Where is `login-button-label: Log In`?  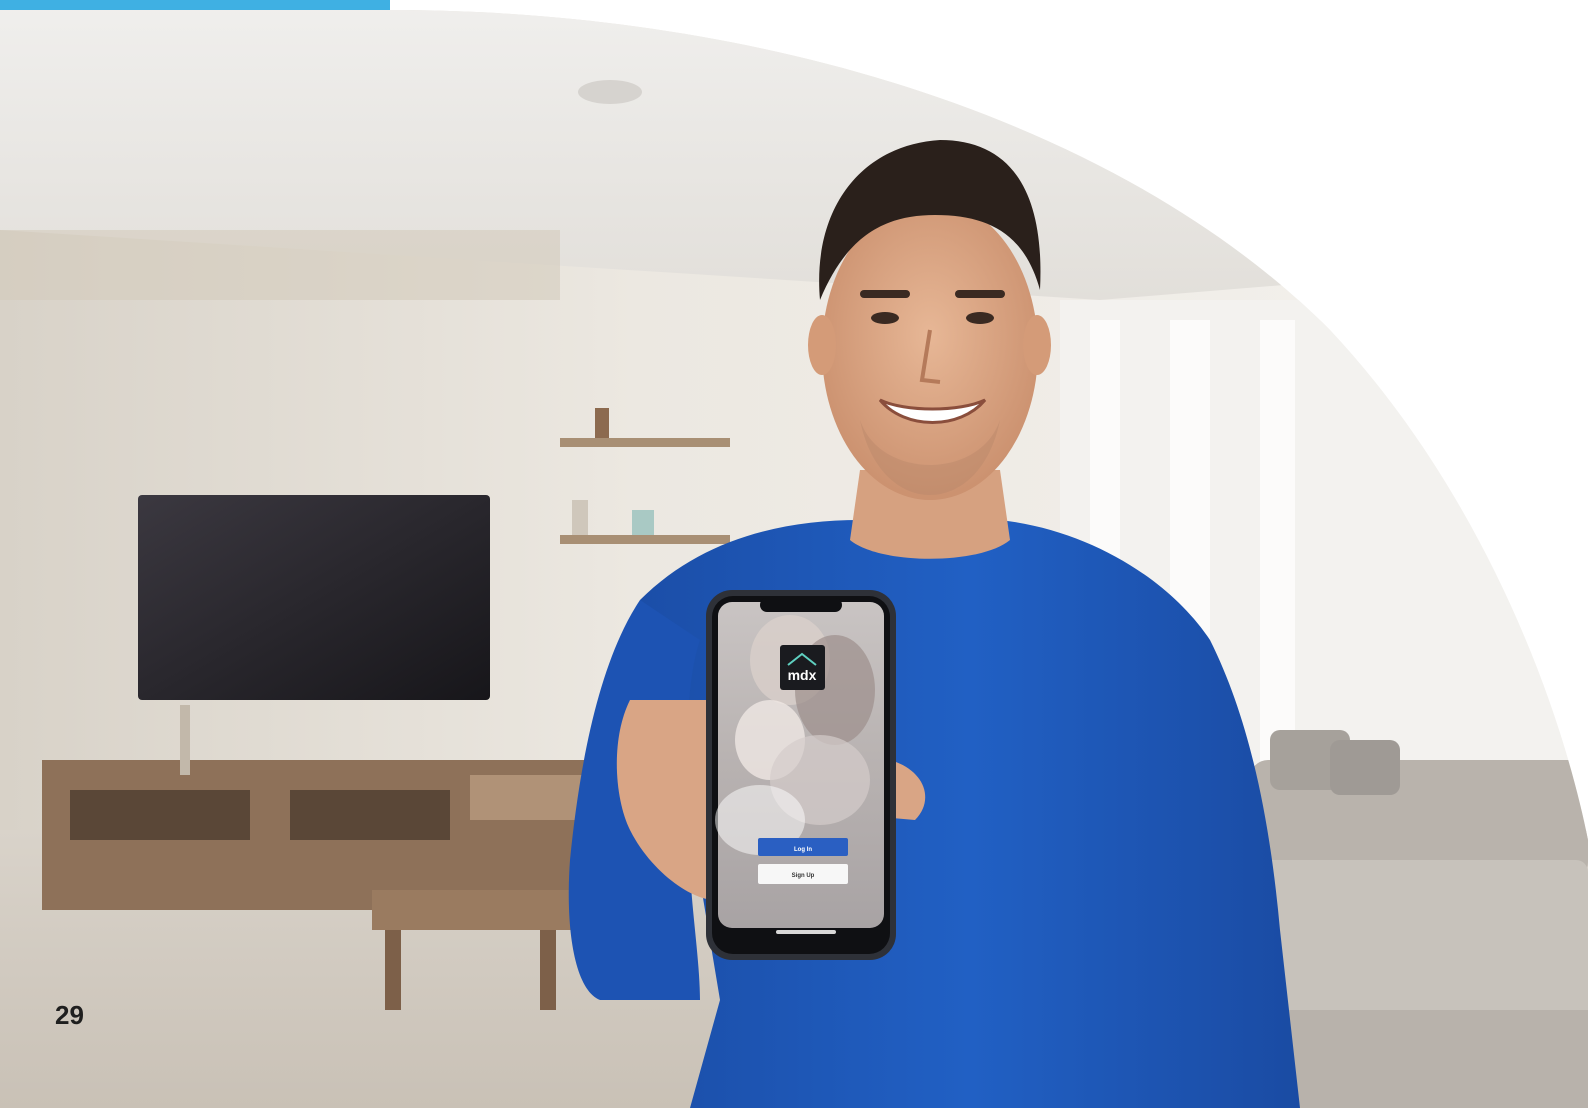
login-button-label: Log In is located at coordinates (803, 850).